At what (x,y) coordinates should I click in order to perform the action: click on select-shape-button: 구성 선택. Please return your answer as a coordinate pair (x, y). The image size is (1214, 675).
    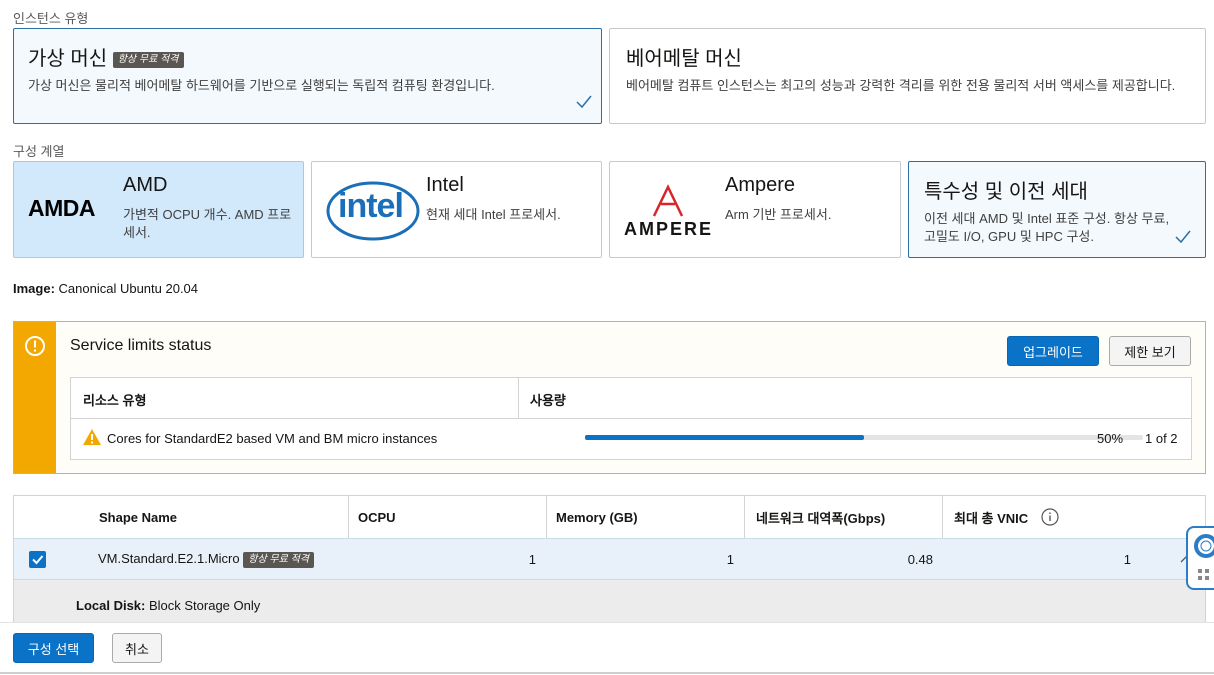
    Looking at the image, I should click on (53, 648).